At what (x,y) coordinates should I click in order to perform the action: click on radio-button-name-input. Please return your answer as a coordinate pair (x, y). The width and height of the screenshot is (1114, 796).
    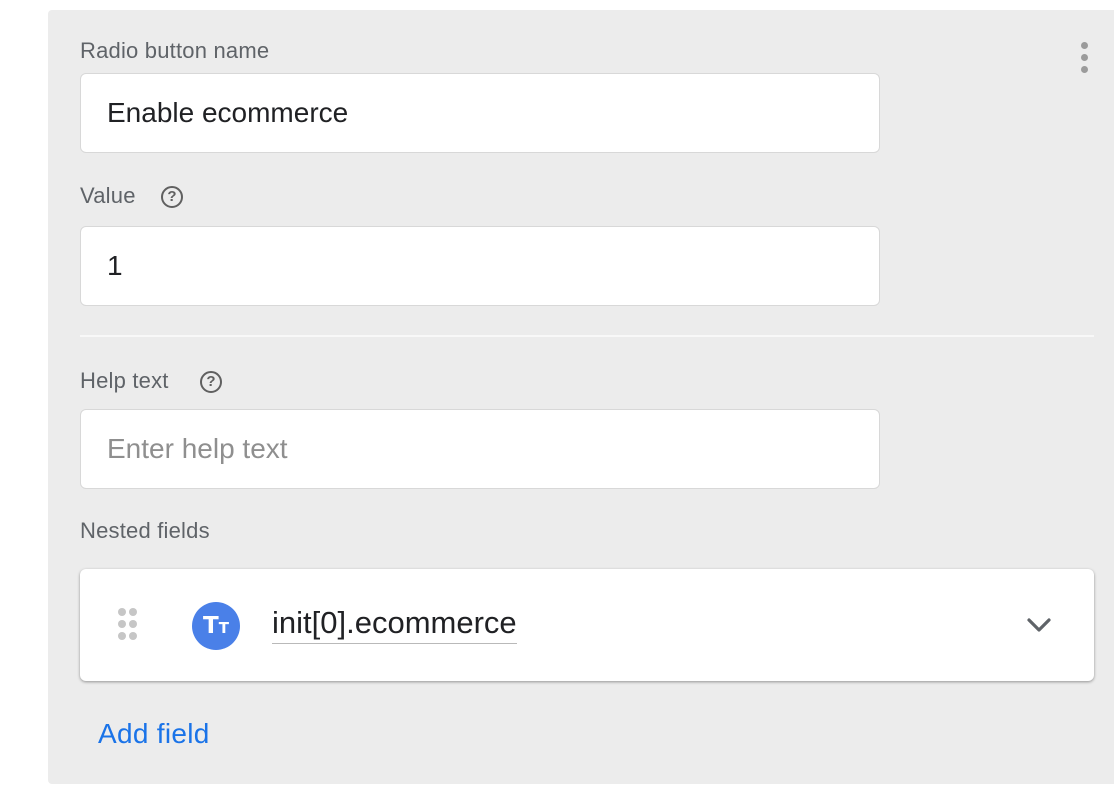
    Looking at the image, I should click on (480, 113).